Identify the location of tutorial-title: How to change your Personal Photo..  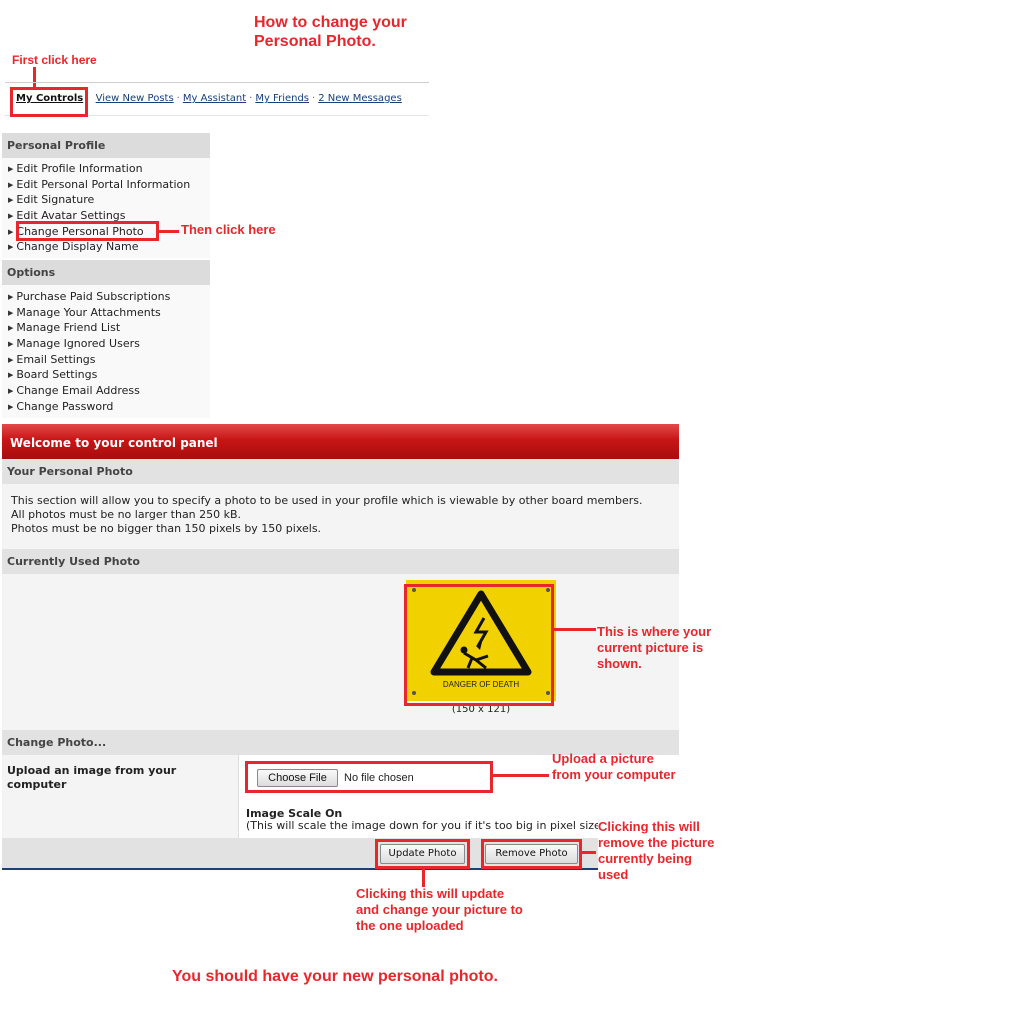
(330, 32).